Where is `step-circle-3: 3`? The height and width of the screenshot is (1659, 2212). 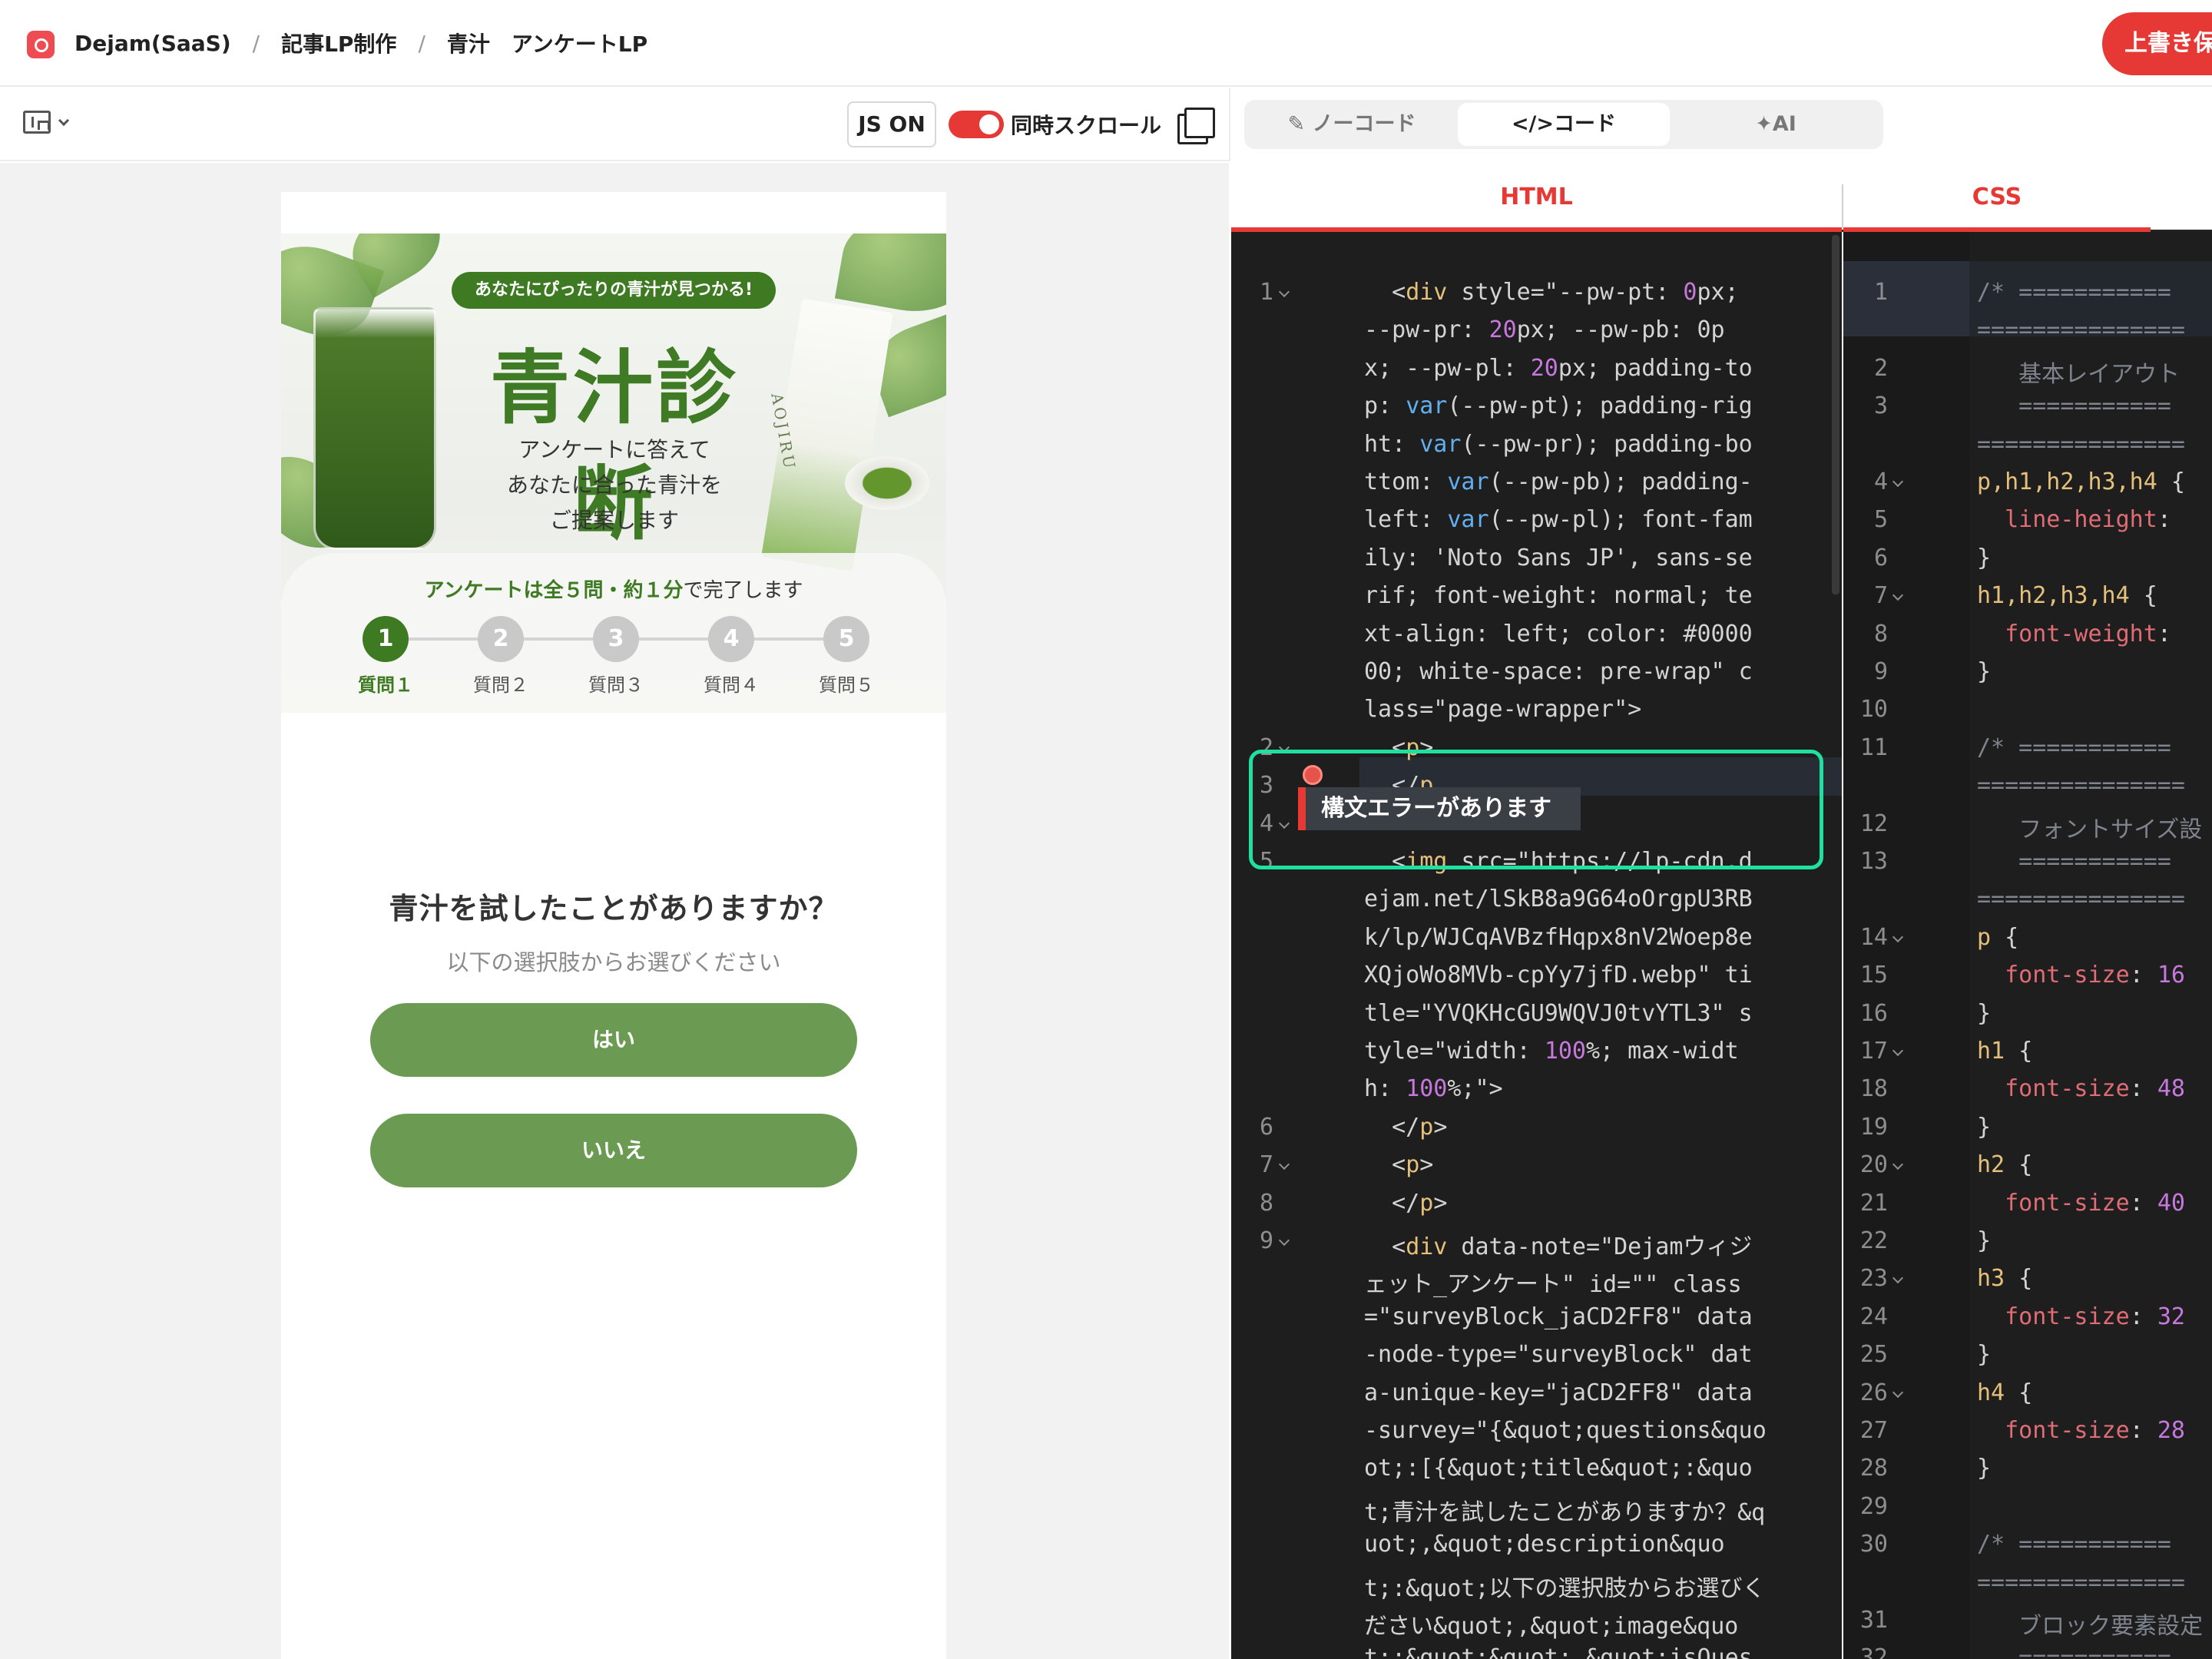 step-circle-3: 3 is located at coordinates (616, 639).